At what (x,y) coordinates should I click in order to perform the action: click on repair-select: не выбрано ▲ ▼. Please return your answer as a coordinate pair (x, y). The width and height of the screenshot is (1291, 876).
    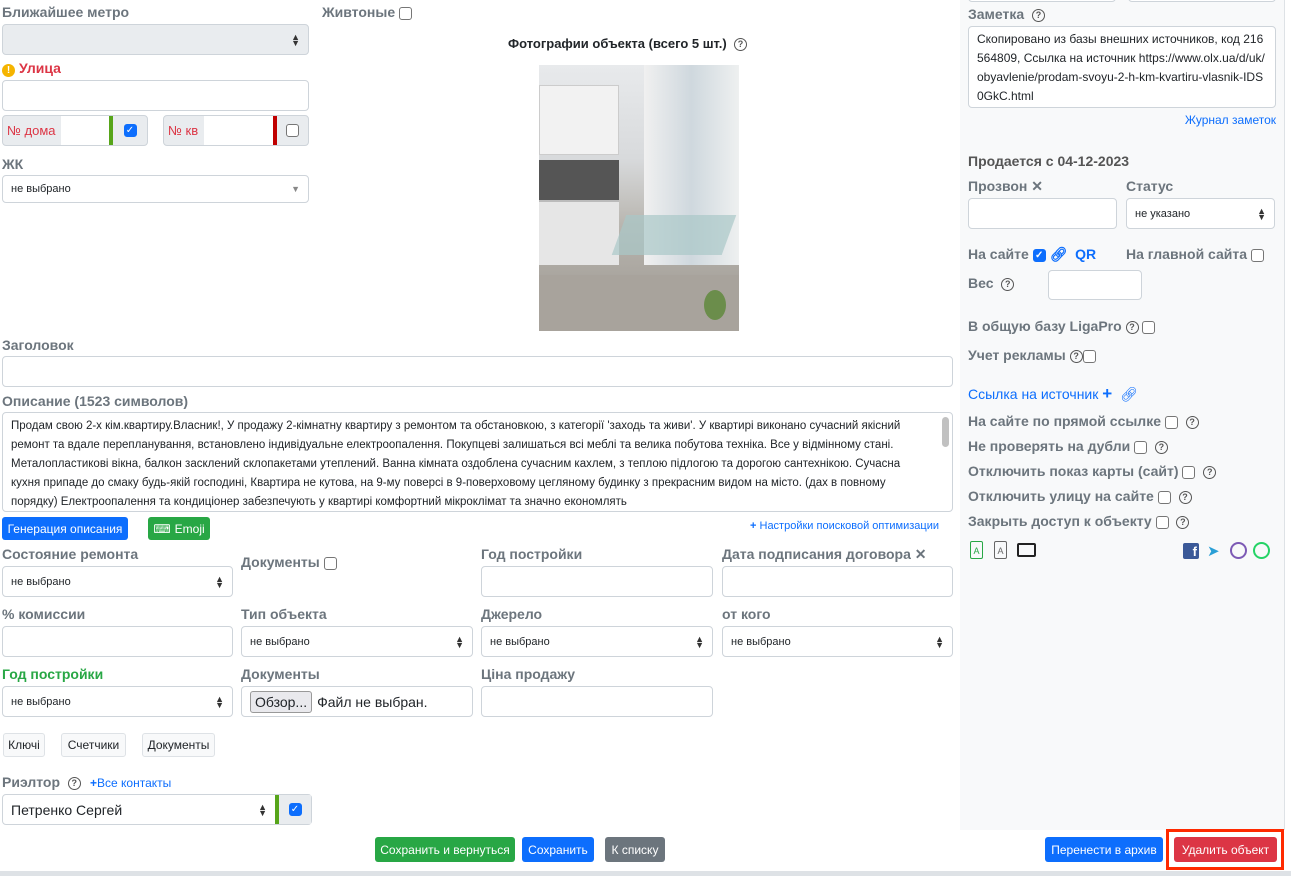
    Looking at the image, I should click on (117, 581).